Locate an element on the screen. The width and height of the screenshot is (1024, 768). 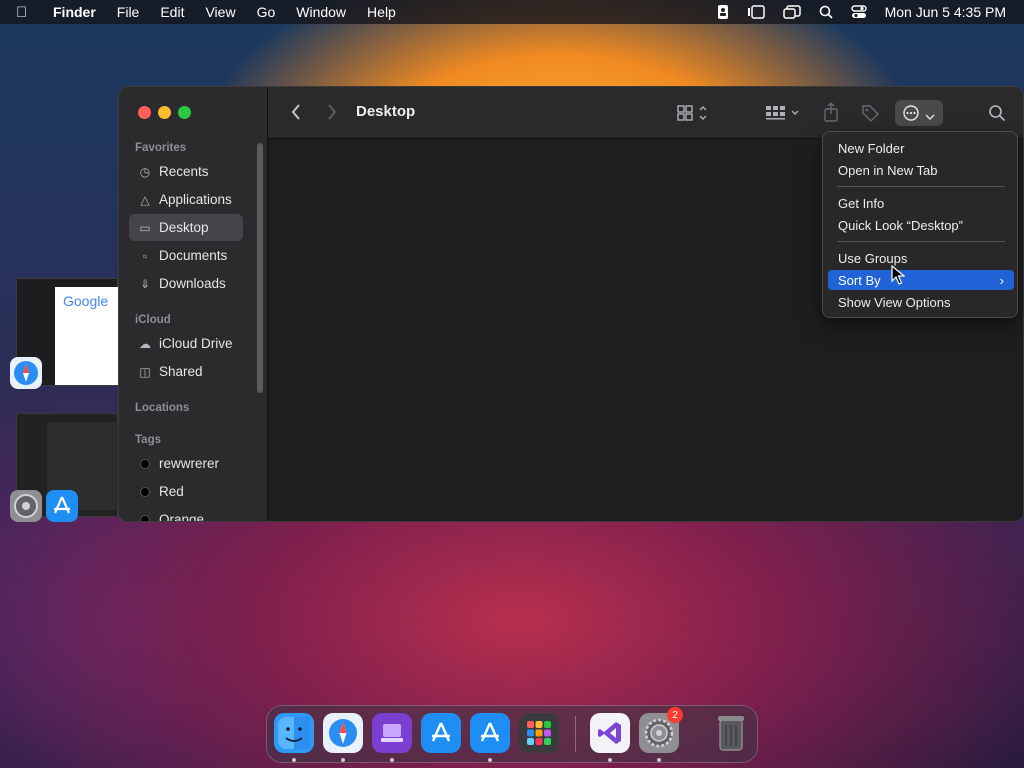
zoom-window-button is located at coordinates (184, 112).